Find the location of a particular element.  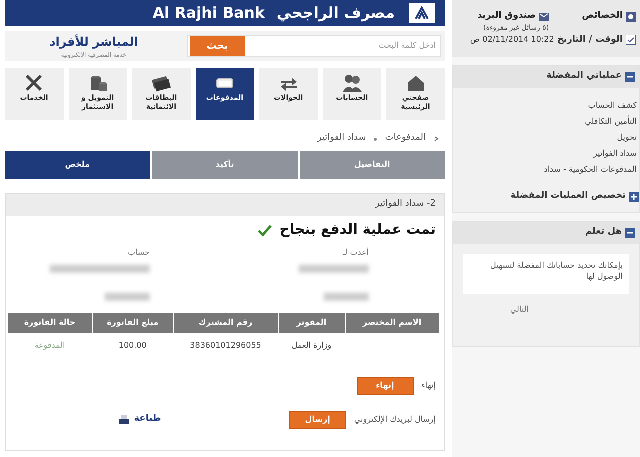

printer-icon is located at coordinates (124, 420).